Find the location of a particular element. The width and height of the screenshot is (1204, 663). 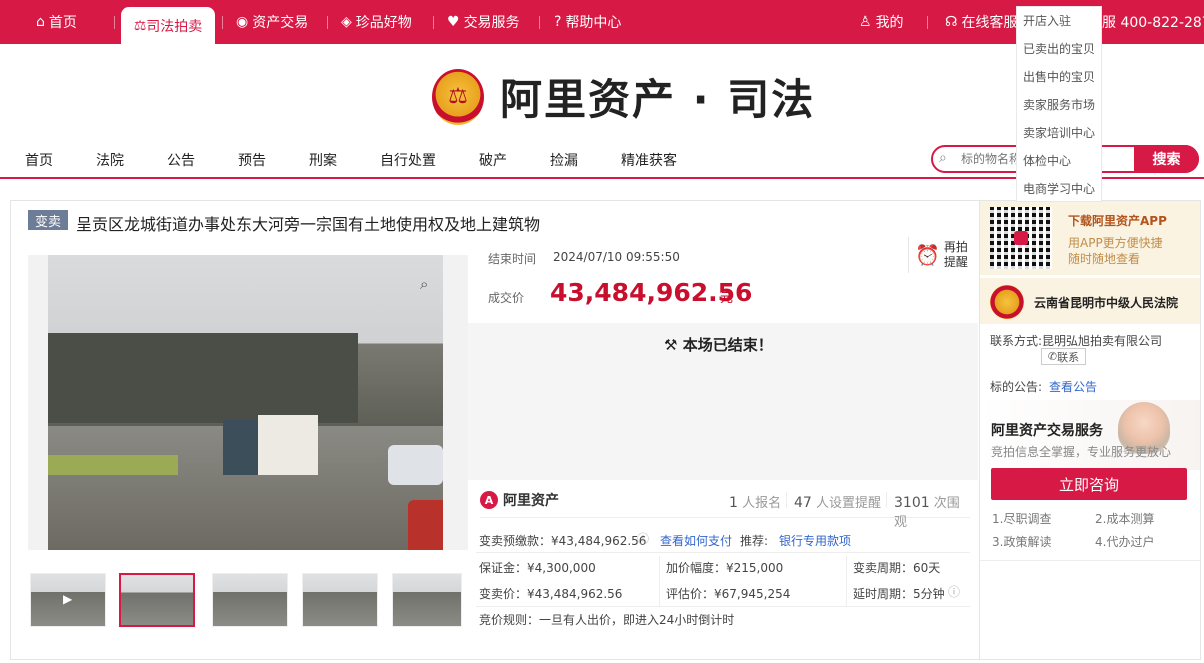

court-name: 云南省昆明市中级人民法院 is located at coordinates (1106, 302).